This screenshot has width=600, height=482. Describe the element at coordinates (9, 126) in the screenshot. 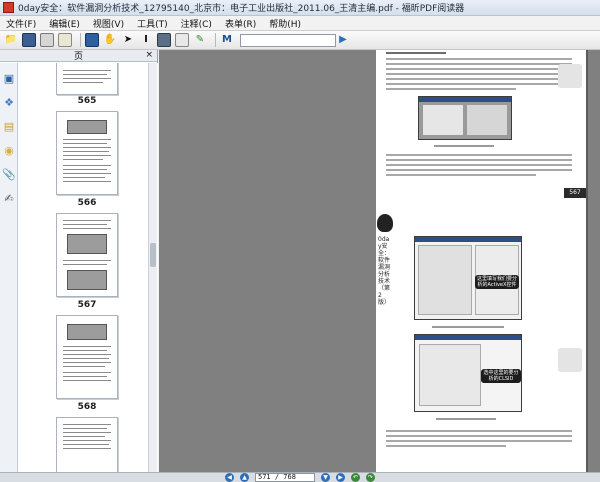

I see `layers-icon: ▤` at that location.